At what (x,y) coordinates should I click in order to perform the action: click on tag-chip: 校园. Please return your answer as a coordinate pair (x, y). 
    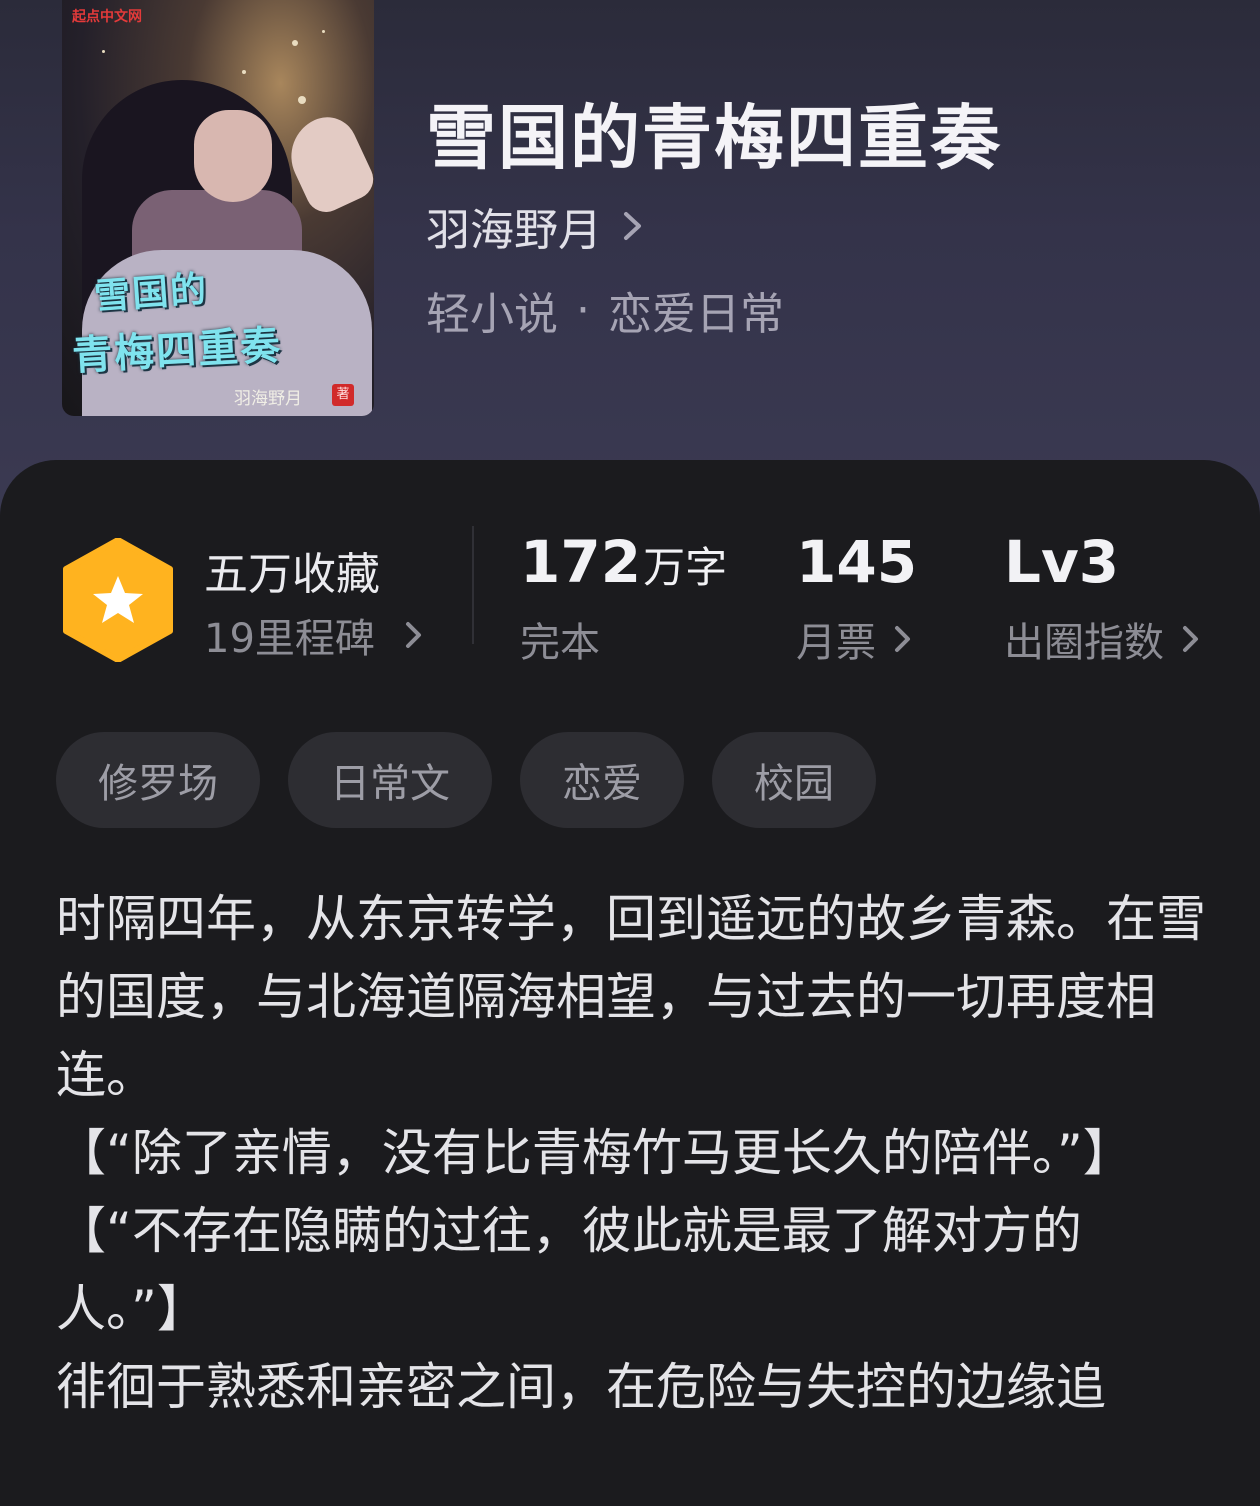
    Looking at the image, I should click on (794, 780).